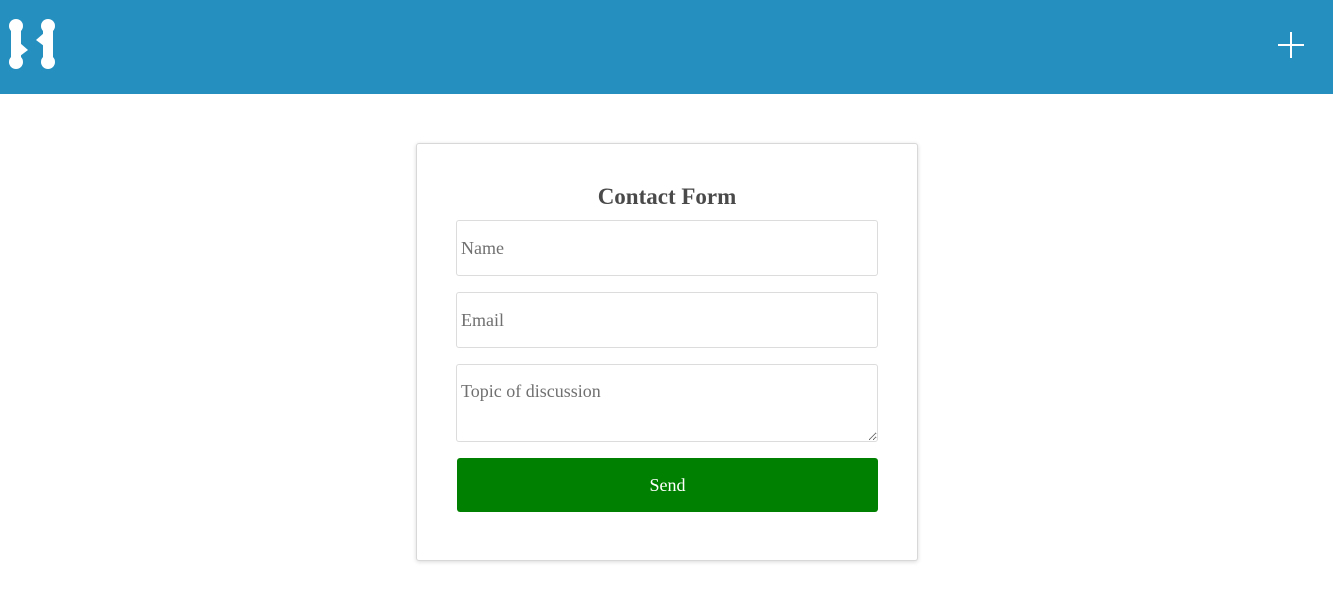 The image size is (1333, 603). Describe the element at coordinates (667, 248) in the screenshot. I see `name-input` at that location.